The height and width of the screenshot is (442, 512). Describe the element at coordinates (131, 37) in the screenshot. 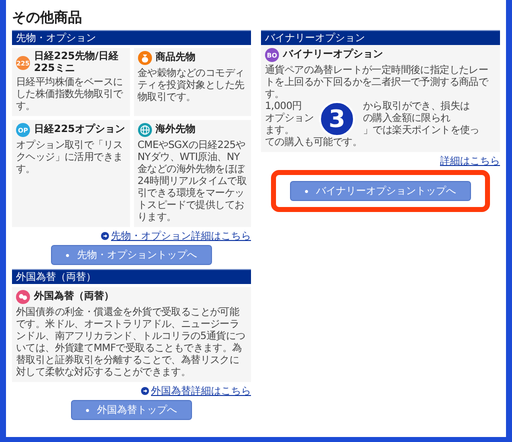

I see `section-header: 先物・オプション` at that location.